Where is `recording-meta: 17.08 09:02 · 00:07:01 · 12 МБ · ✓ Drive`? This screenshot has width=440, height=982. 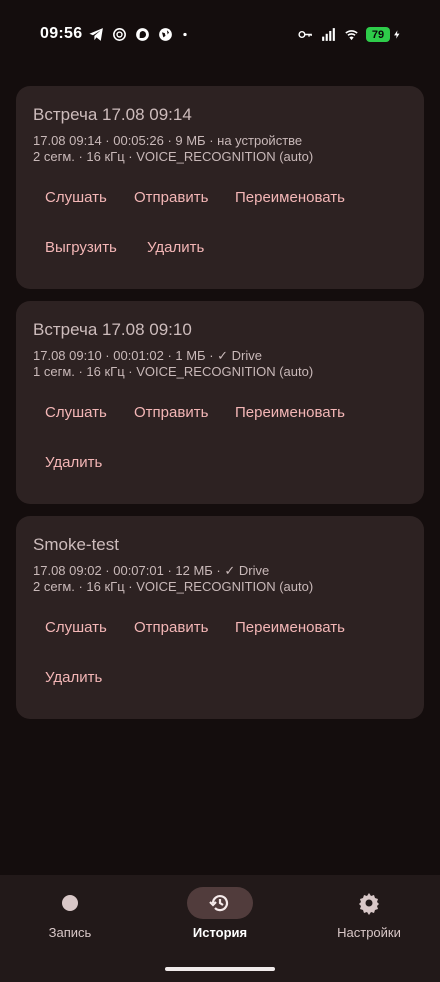
recording-meta: 17.08 09:02 · 00:07:01 · 12 МБ · ✓ Drive is located at coordinates (151, 570).